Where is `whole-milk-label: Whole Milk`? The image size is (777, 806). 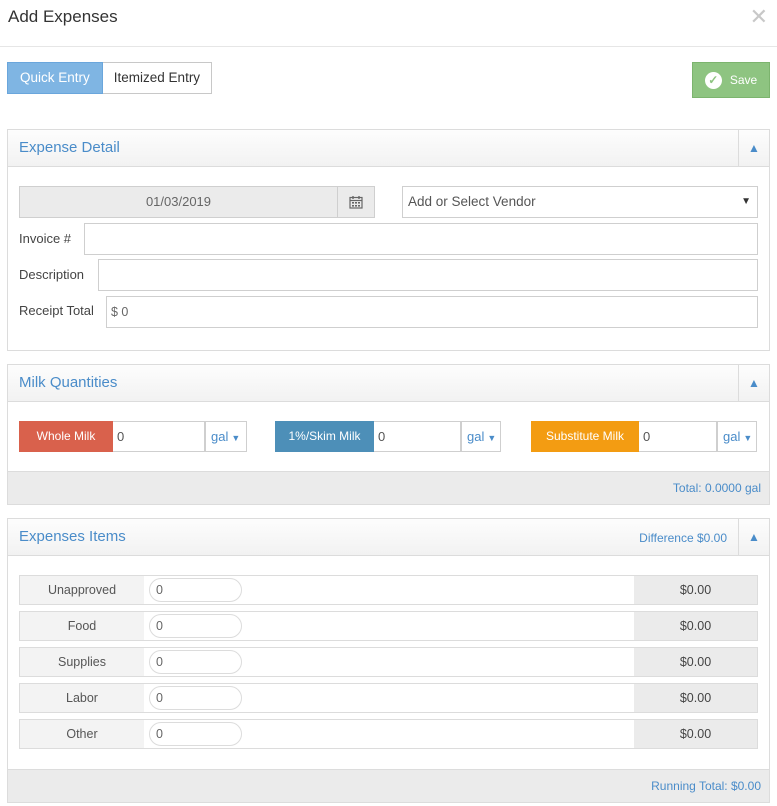 whole-milk-label: Whole Milk is located at coordinates (66, 436).